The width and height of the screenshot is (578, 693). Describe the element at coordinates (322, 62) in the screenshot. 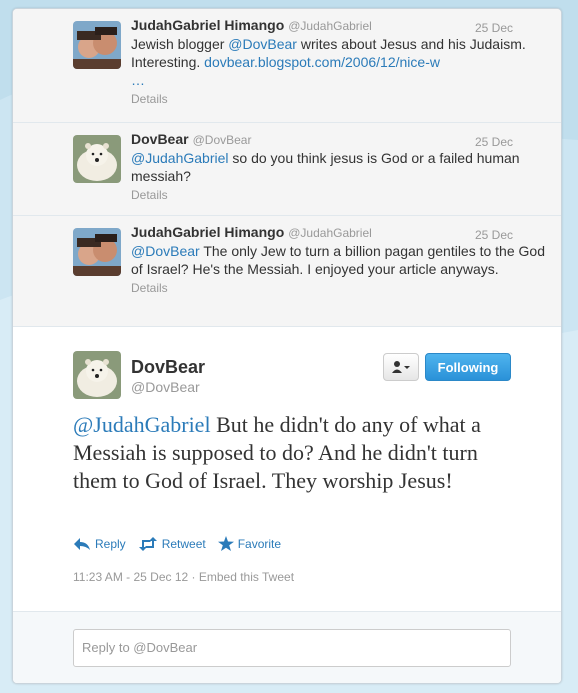

I see `url-link: dovbear.blogspot.com/2006/12/nice-w` at that location.